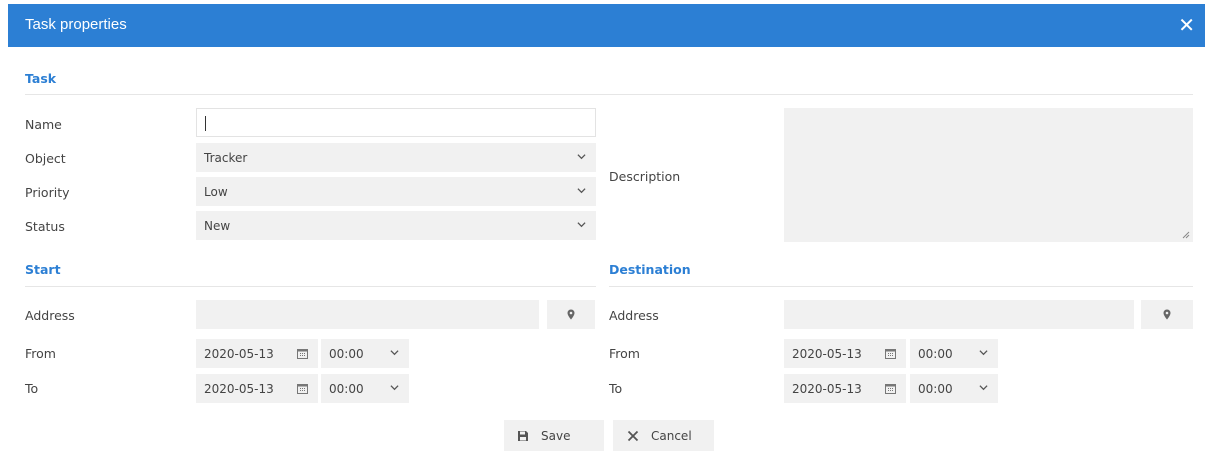  Describe the element at coordinates (396, 157) in the screenshot. I see `object-select: Tracker` at that location.